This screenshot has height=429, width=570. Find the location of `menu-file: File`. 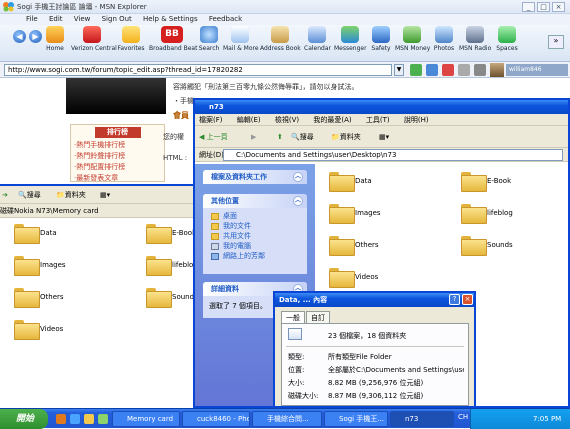

menu-file: File is located at coordinates (32, 19).